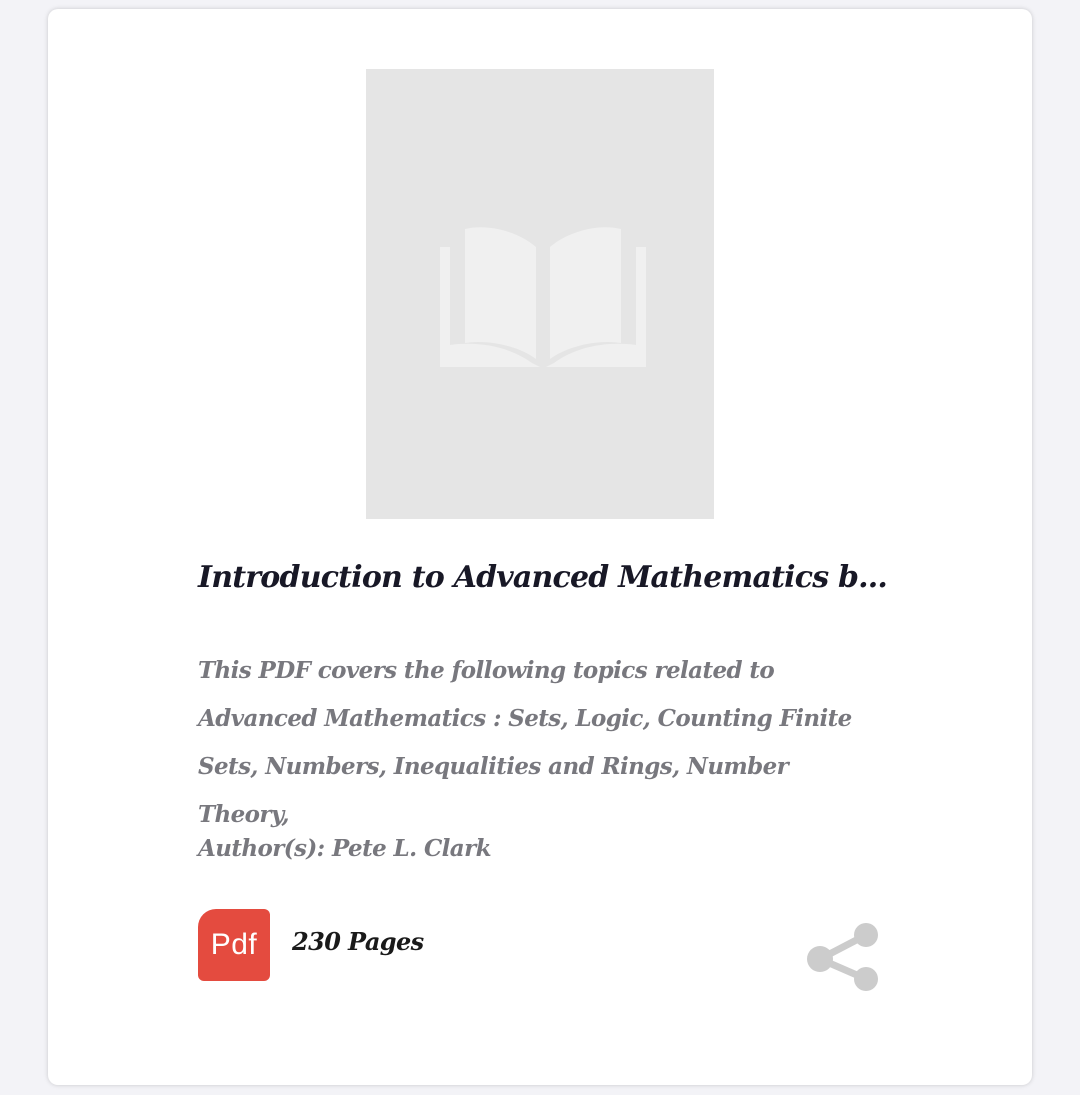 This screenshot has width=1080, height=1095. What do you see at coordinates (543, 297) in the screenshot?
I see `open-book-icon` at bounding box center [543, 297].